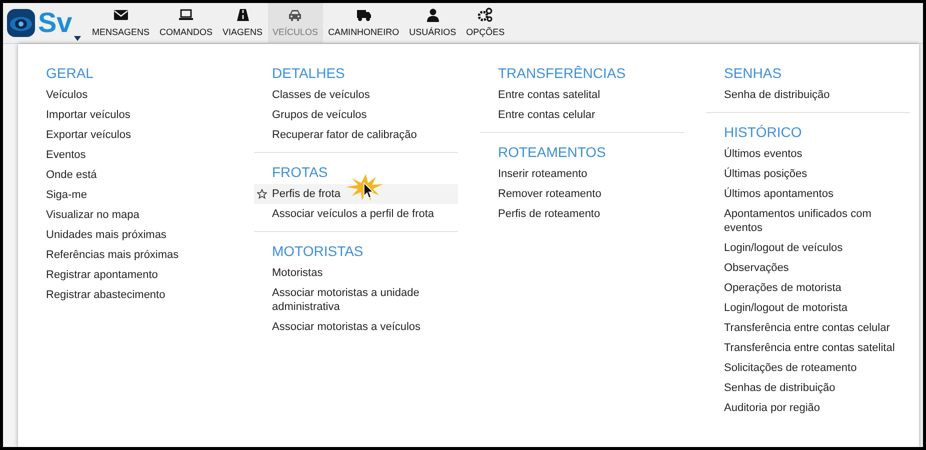 The width and height of the screenshot is (926, 450). Describe the element at coordinates (812, 248) in the screenshot. I see `menu-link: Login/logout de veículos` at that location.